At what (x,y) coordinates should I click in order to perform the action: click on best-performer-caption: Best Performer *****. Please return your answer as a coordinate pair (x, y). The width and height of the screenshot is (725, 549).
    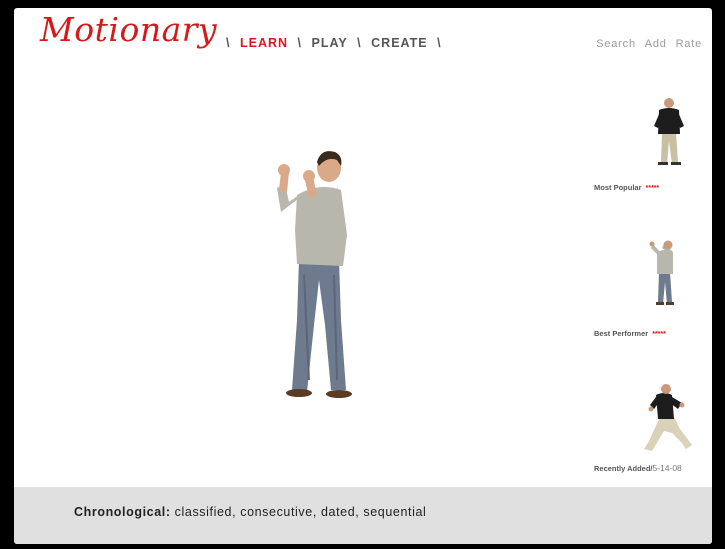
    Looking at the image, I should click on (630, 333).